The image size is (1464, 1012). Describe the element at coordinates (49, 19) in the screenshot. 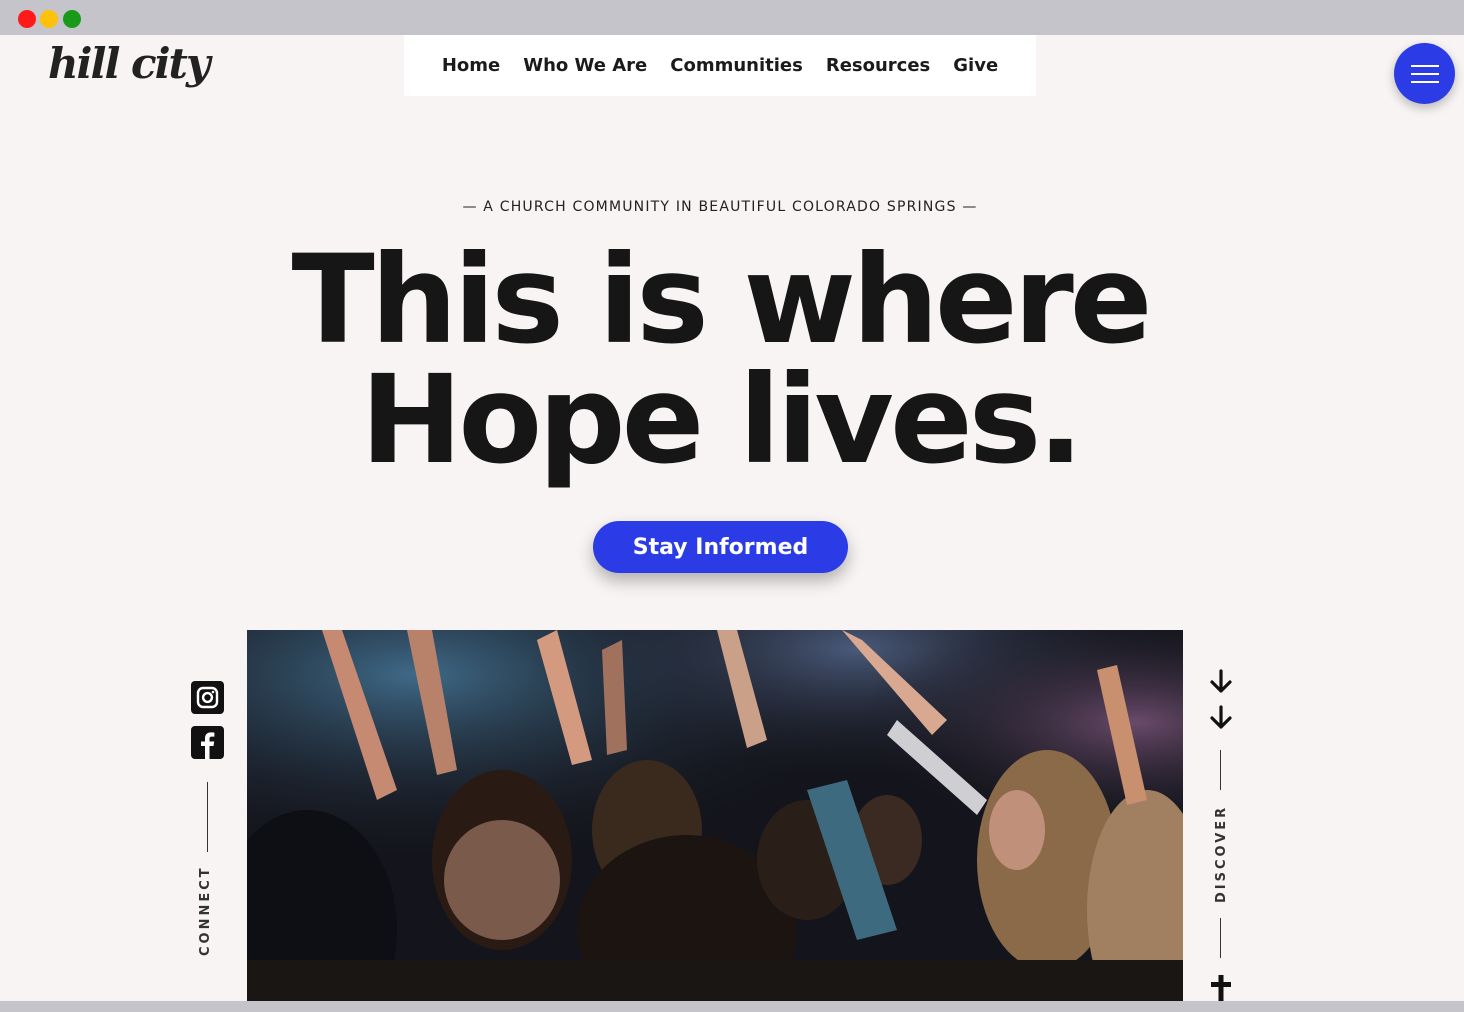

I see `minimize-window-button` at that location.